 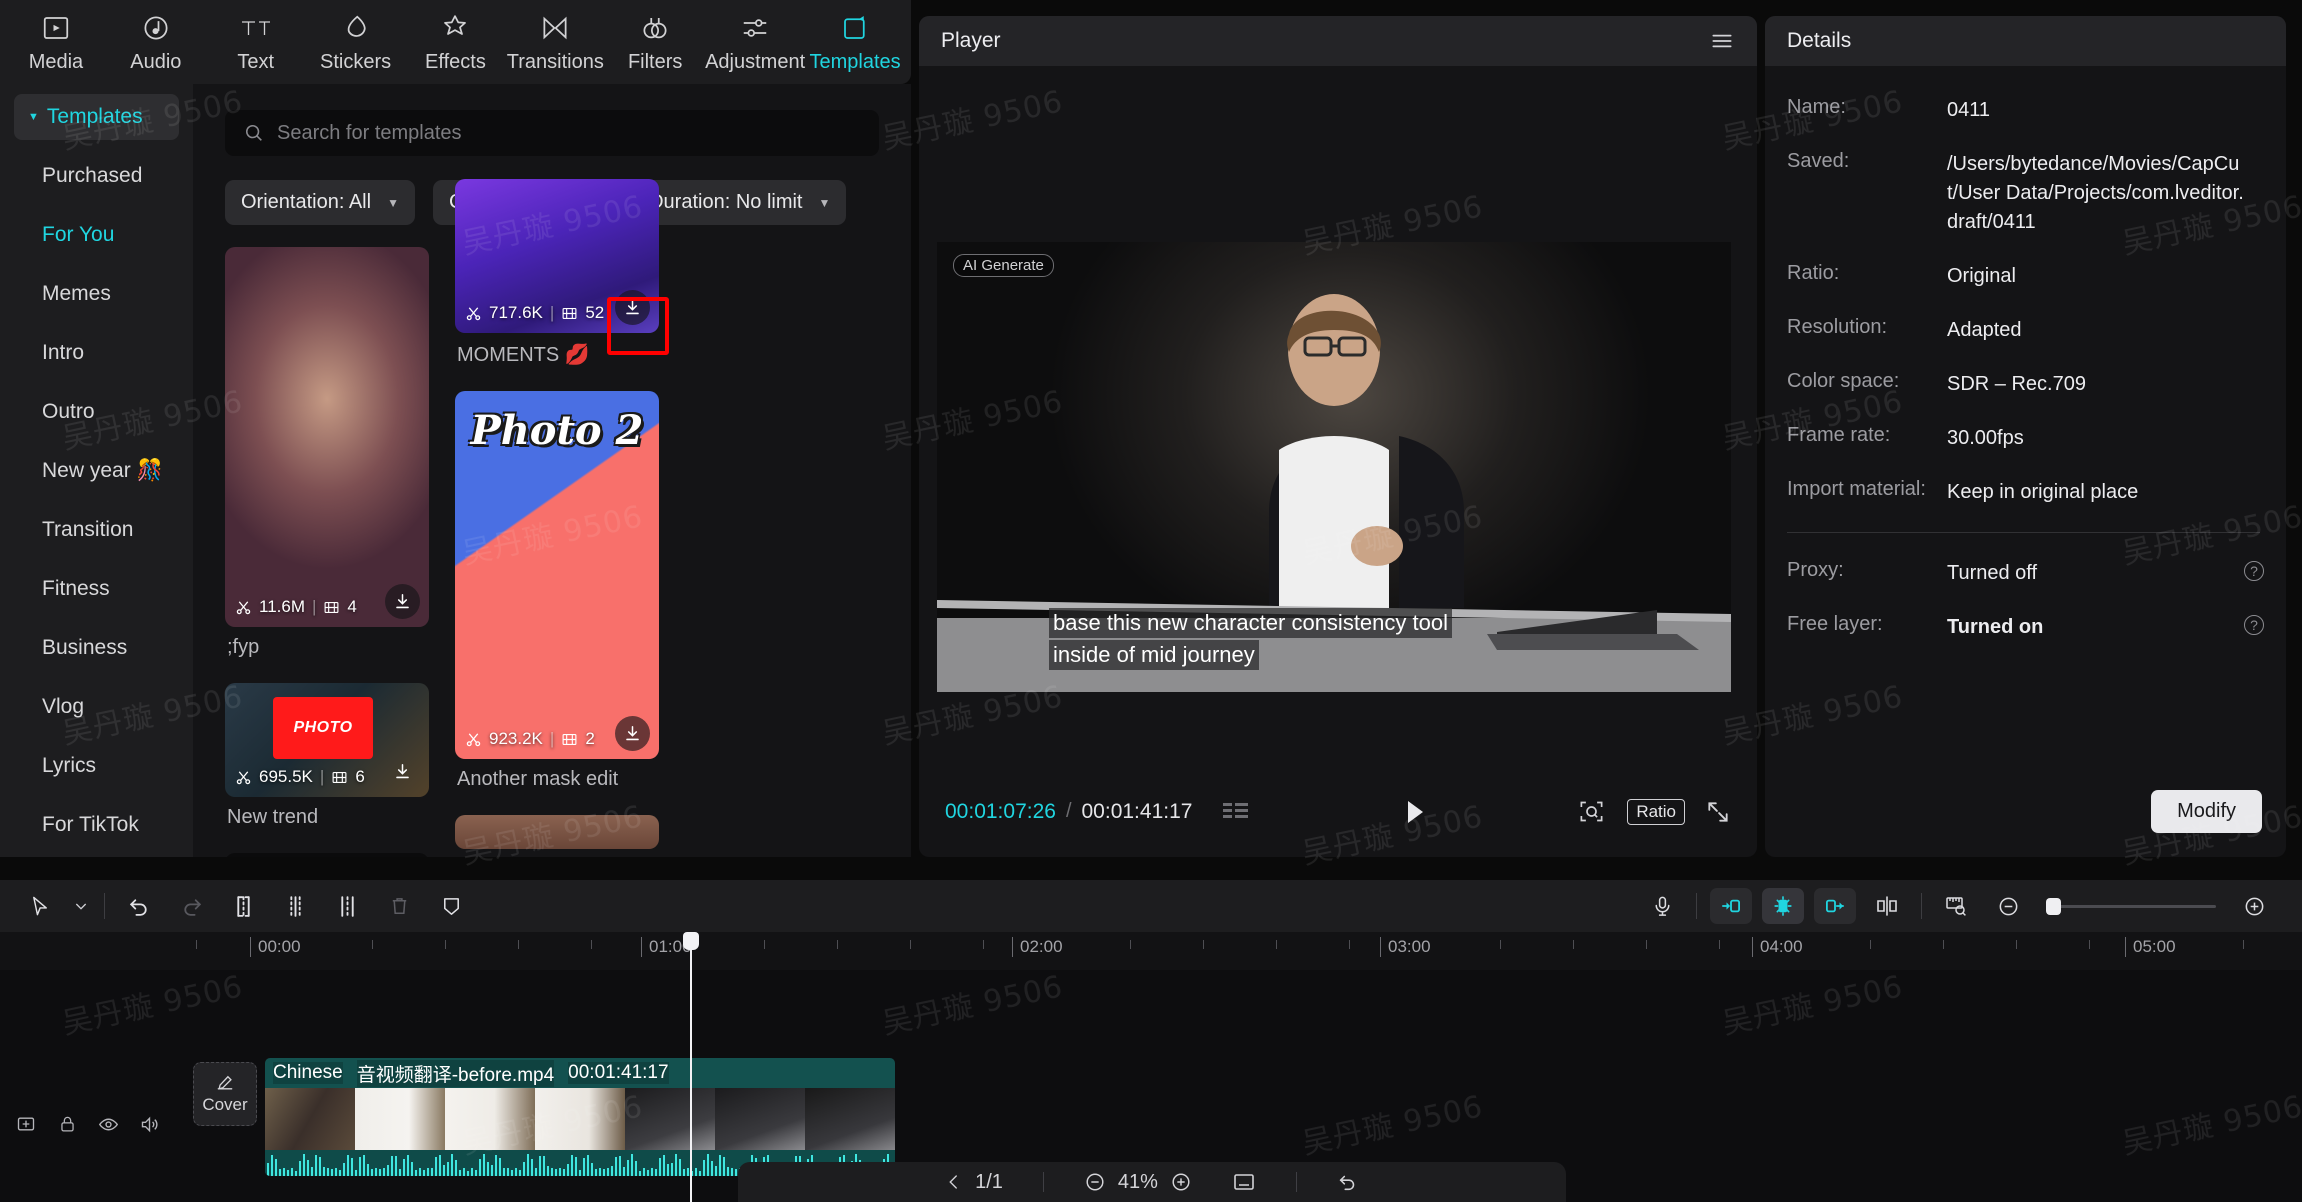 I want to click on sidebar-item-lyrics: Lyrics, so click(x=96, y=765).